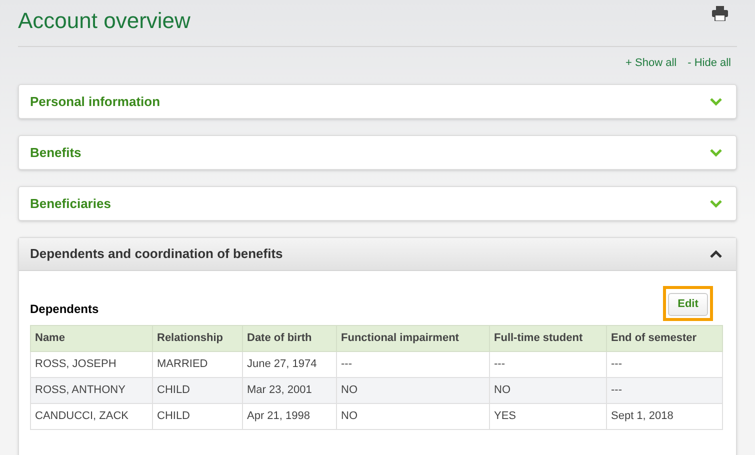 Image resolution: width=755 pixels, height=455 pixels. What do you see at coordinates (104, 21) in the screenshot?
I see `page-title: Account overview` at bounding box center [104, 21].